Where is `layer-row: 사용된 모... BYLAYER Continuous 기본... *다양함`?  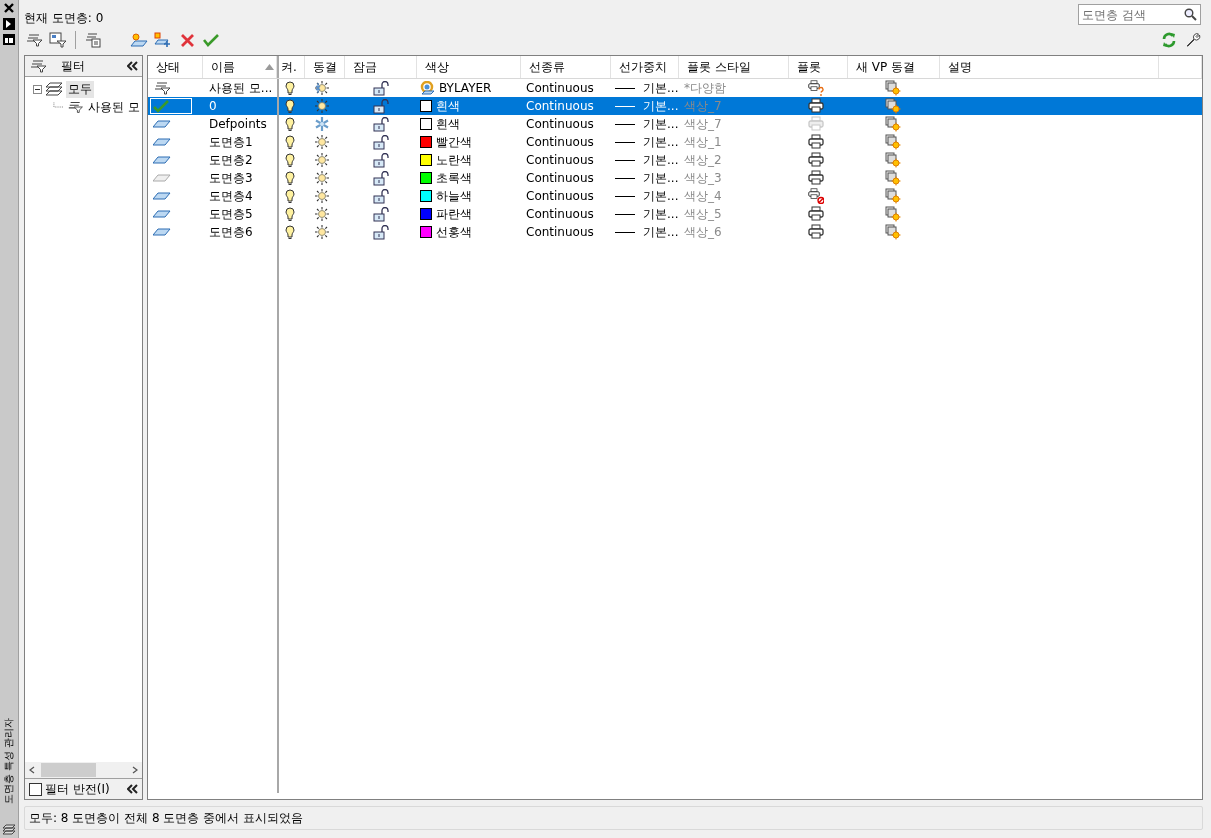
layer-row: 사용된 모... BYLAYER Continuous 기본... *다양함 is located at coordinates (675, 88).